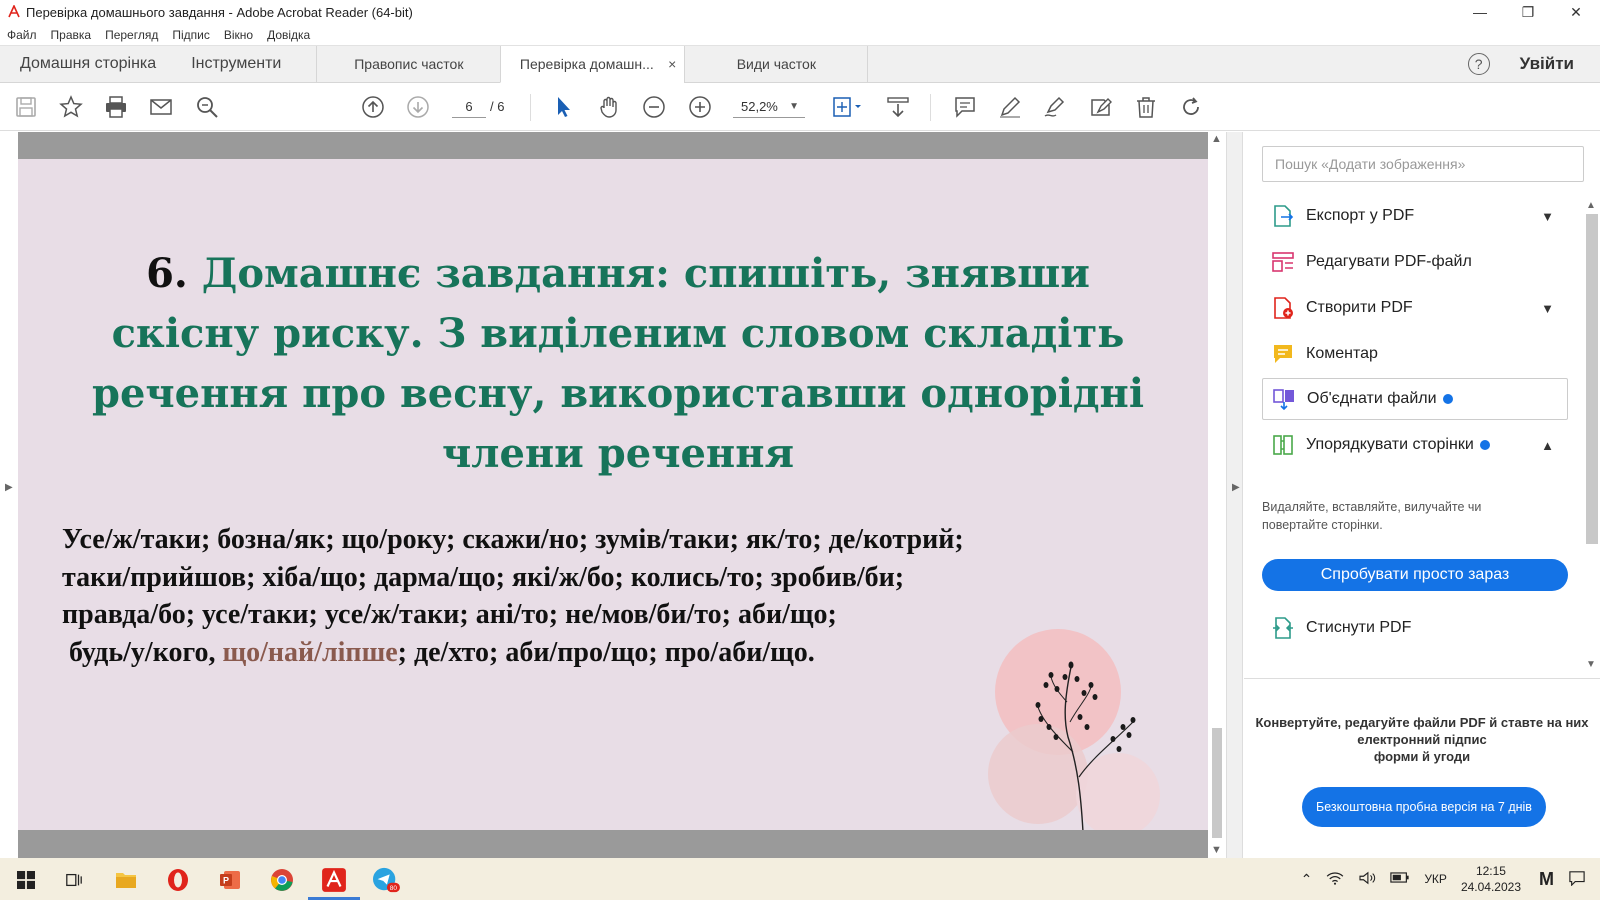  I want to click on document-scrollbar: ▲ ▼, so click(1217, 495).